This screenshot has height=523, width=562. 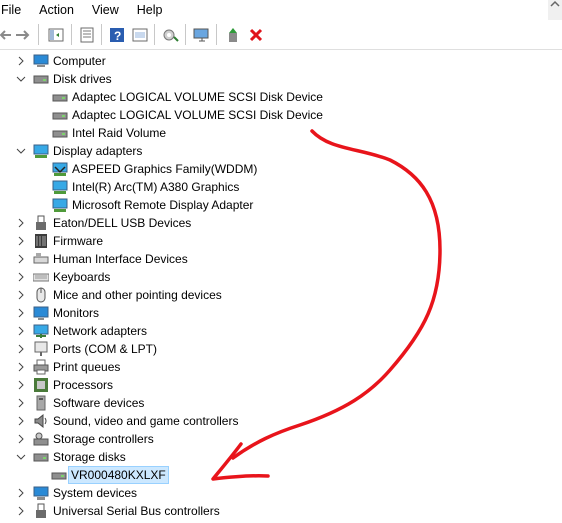 I want to click on tree-node-print-queues: Print queues, so click(x=280, y=367).